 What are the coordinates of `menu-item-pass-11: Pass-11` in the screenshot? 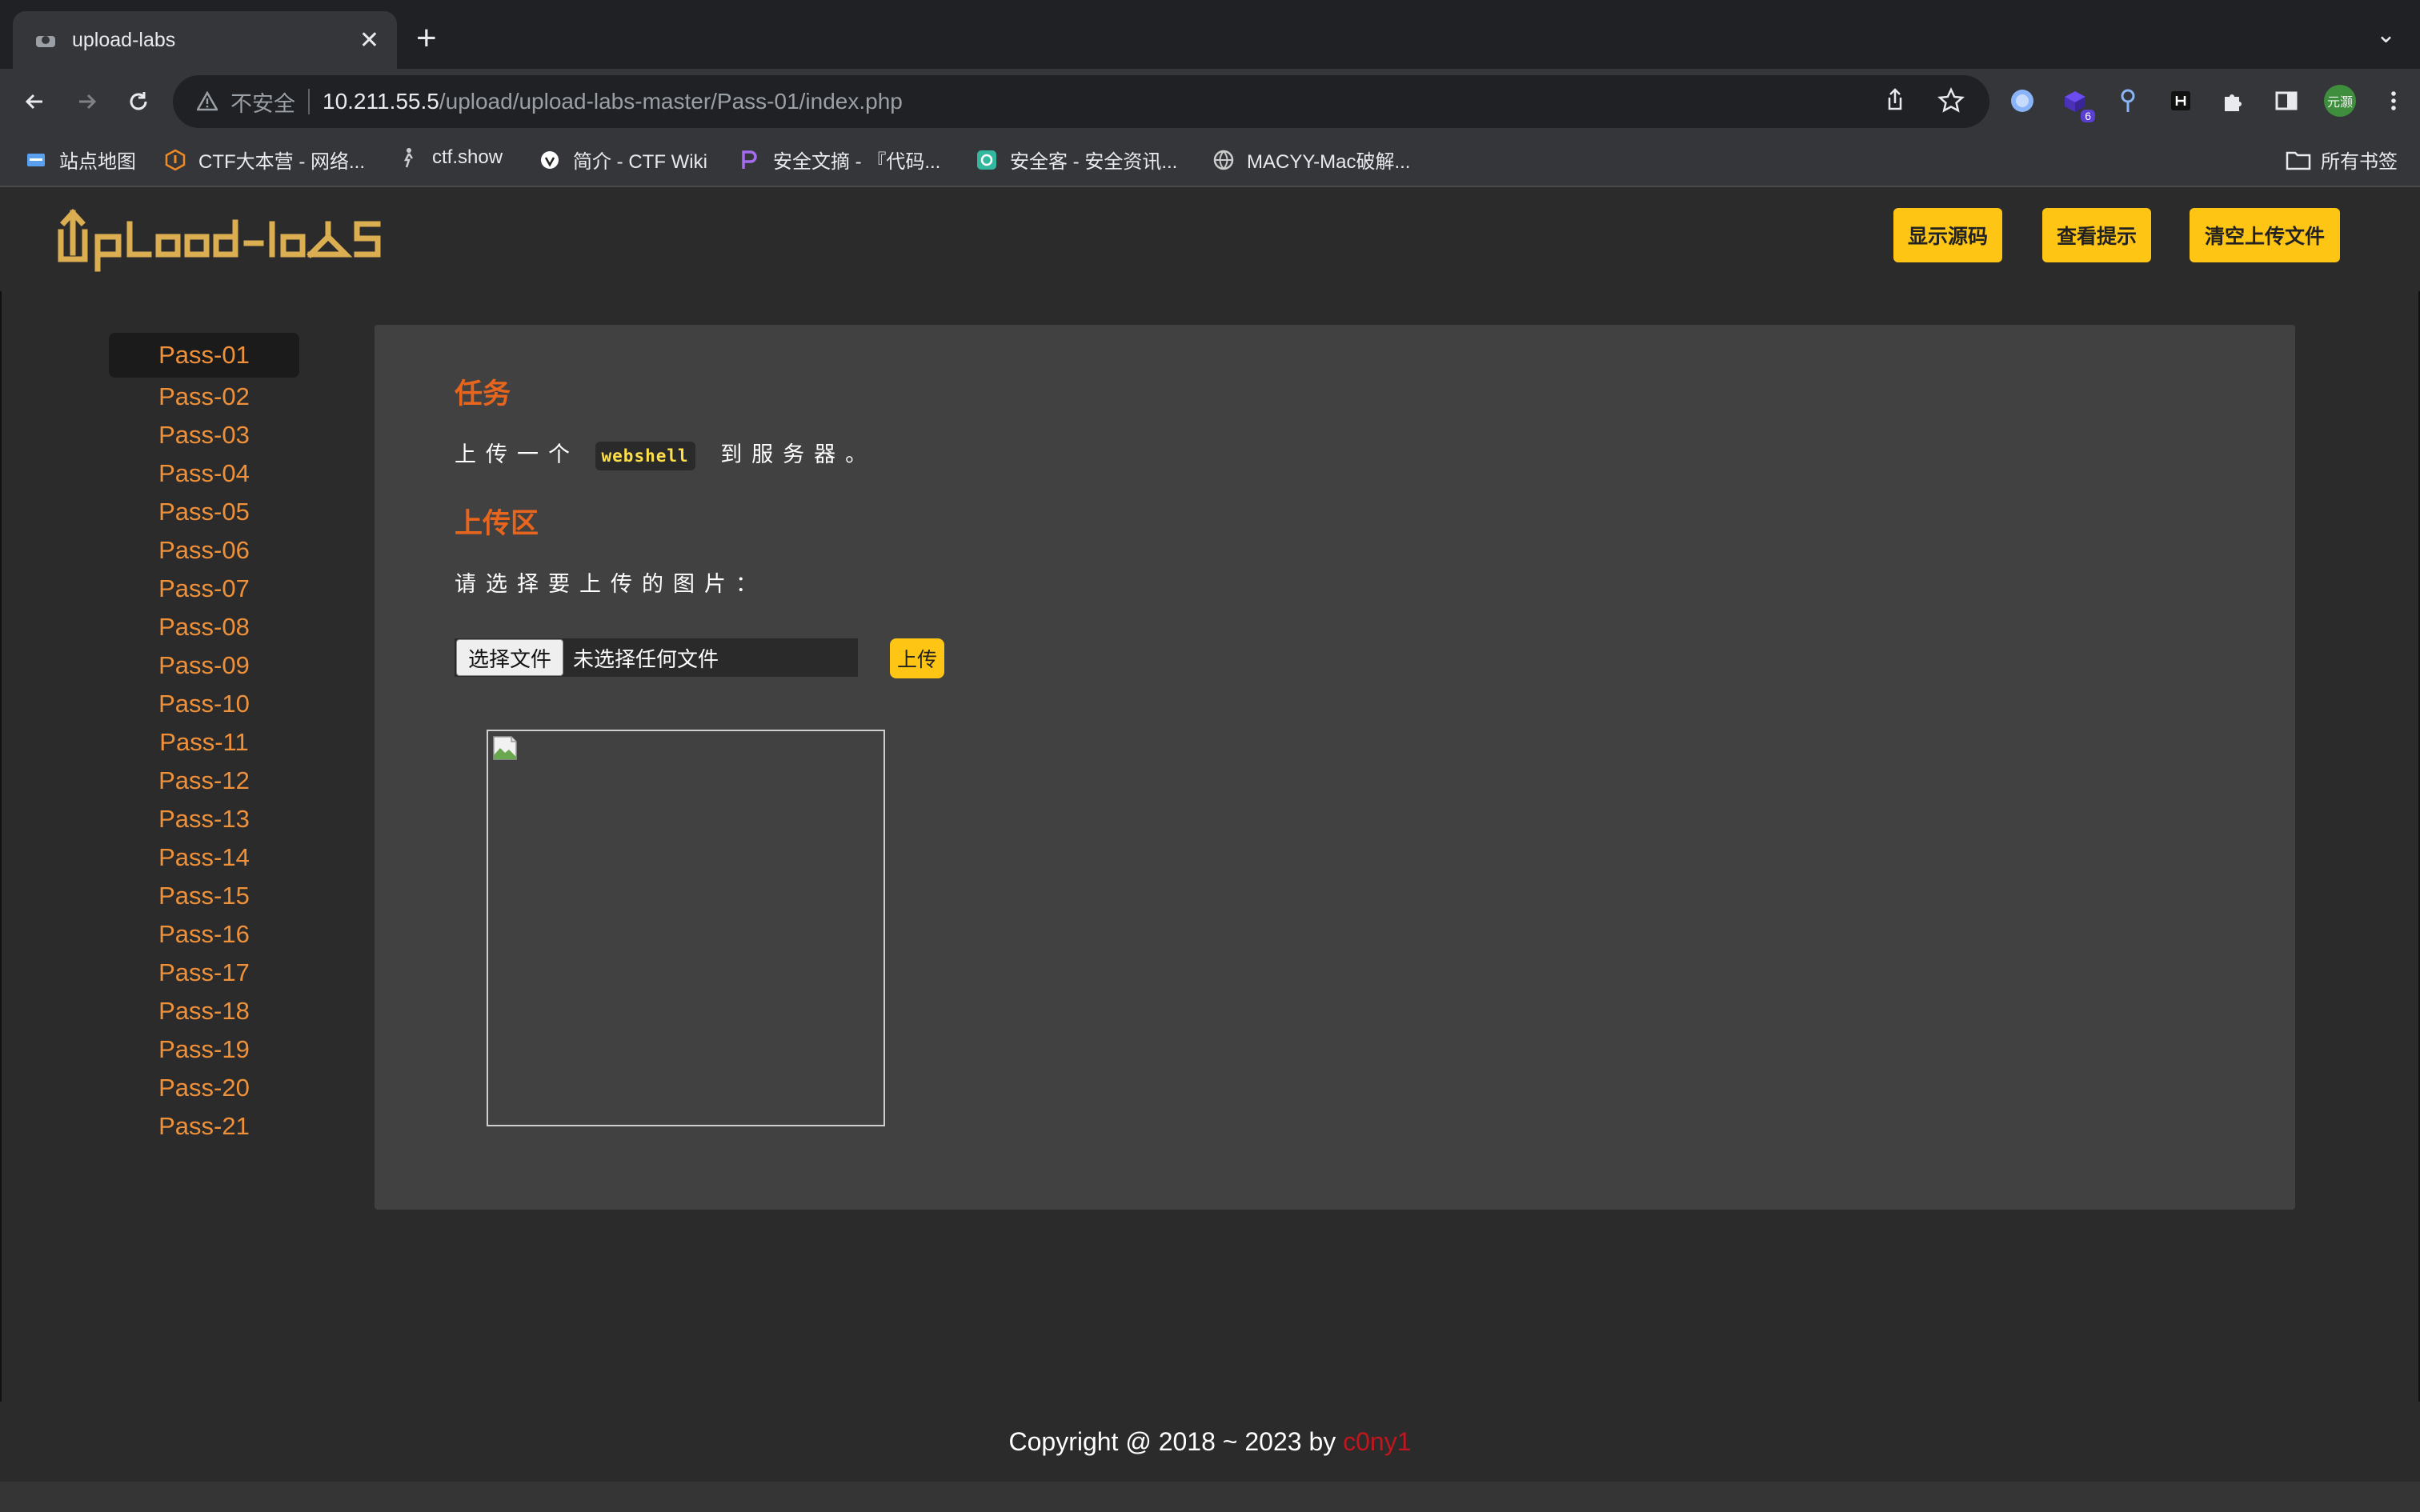 It's located at (204, 742).